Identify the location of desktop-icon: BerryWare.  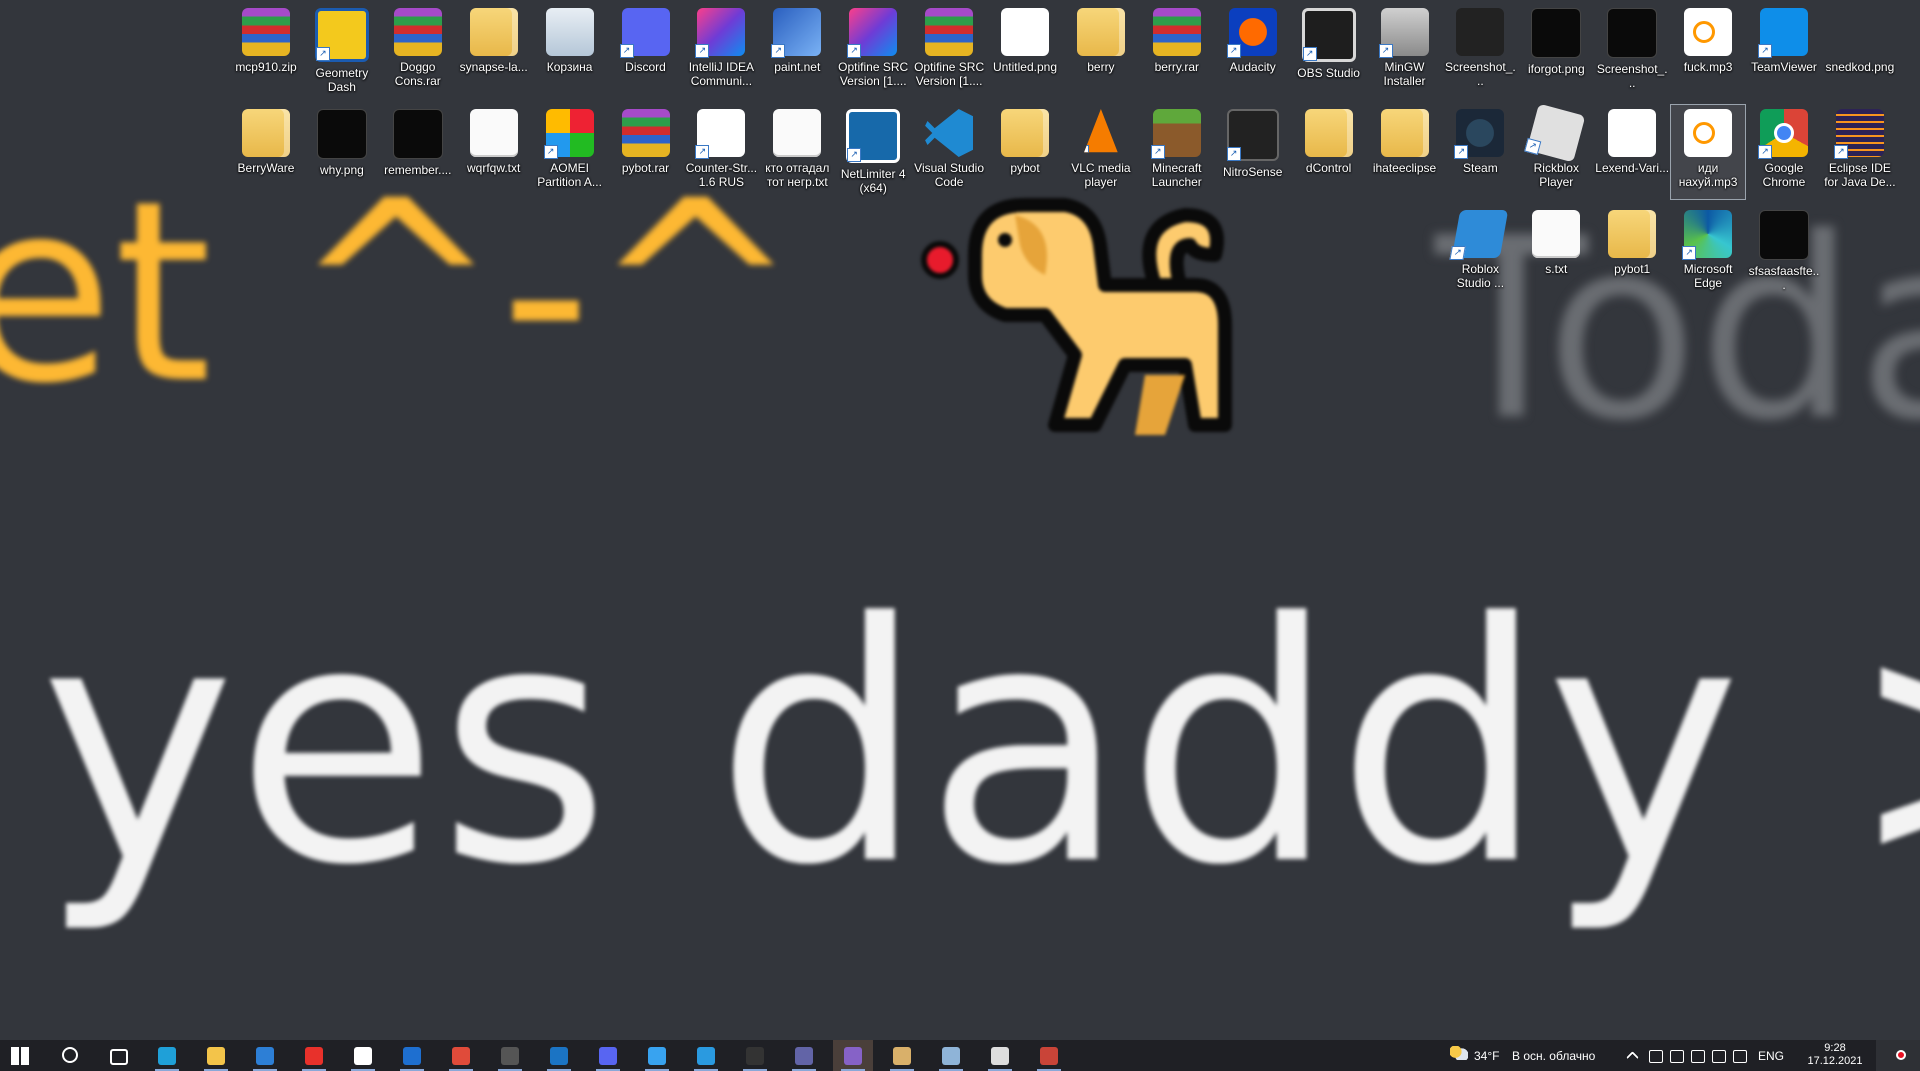
(266, 152).